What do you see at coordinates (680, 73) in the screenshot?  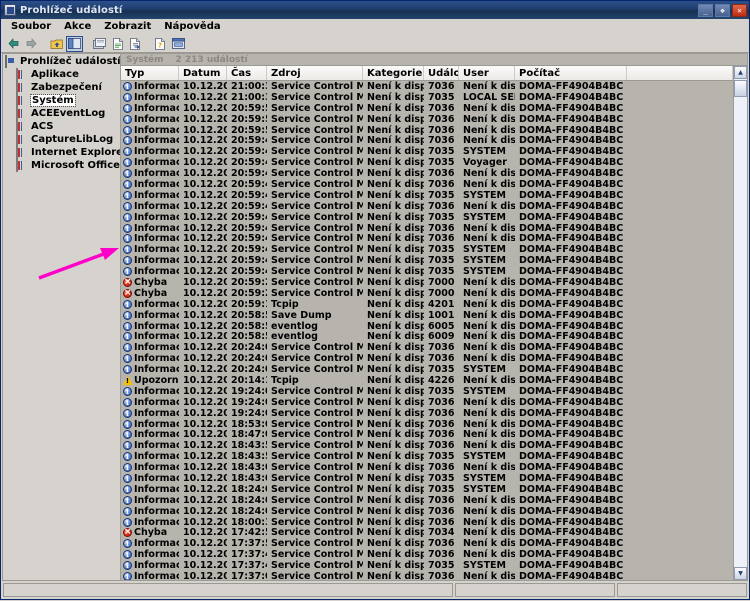 I see `column-header-pad` at bounding box center [680, 73].